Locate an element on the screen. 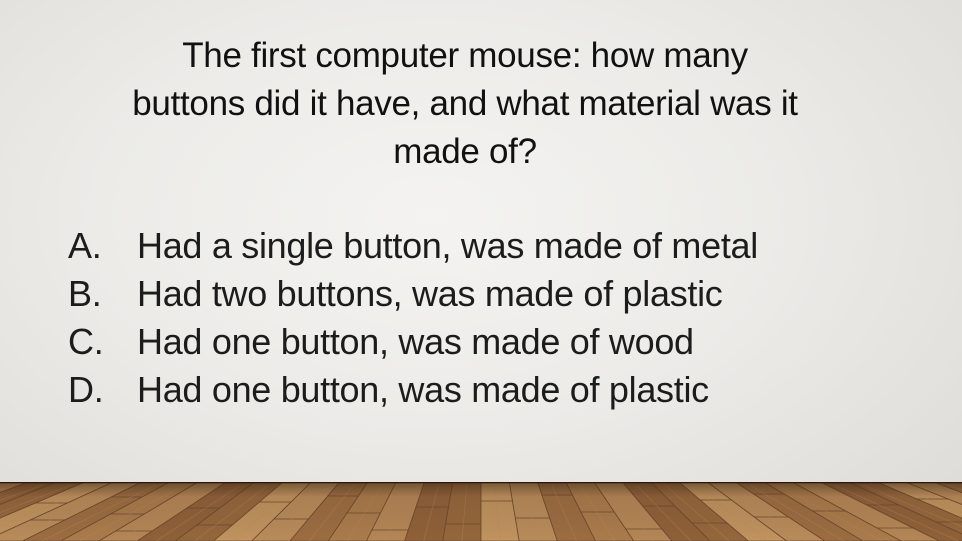 This screenshot has height=541, width=962. answer-text: Had a single button, was made of metal is located at coordinates (447, 245).